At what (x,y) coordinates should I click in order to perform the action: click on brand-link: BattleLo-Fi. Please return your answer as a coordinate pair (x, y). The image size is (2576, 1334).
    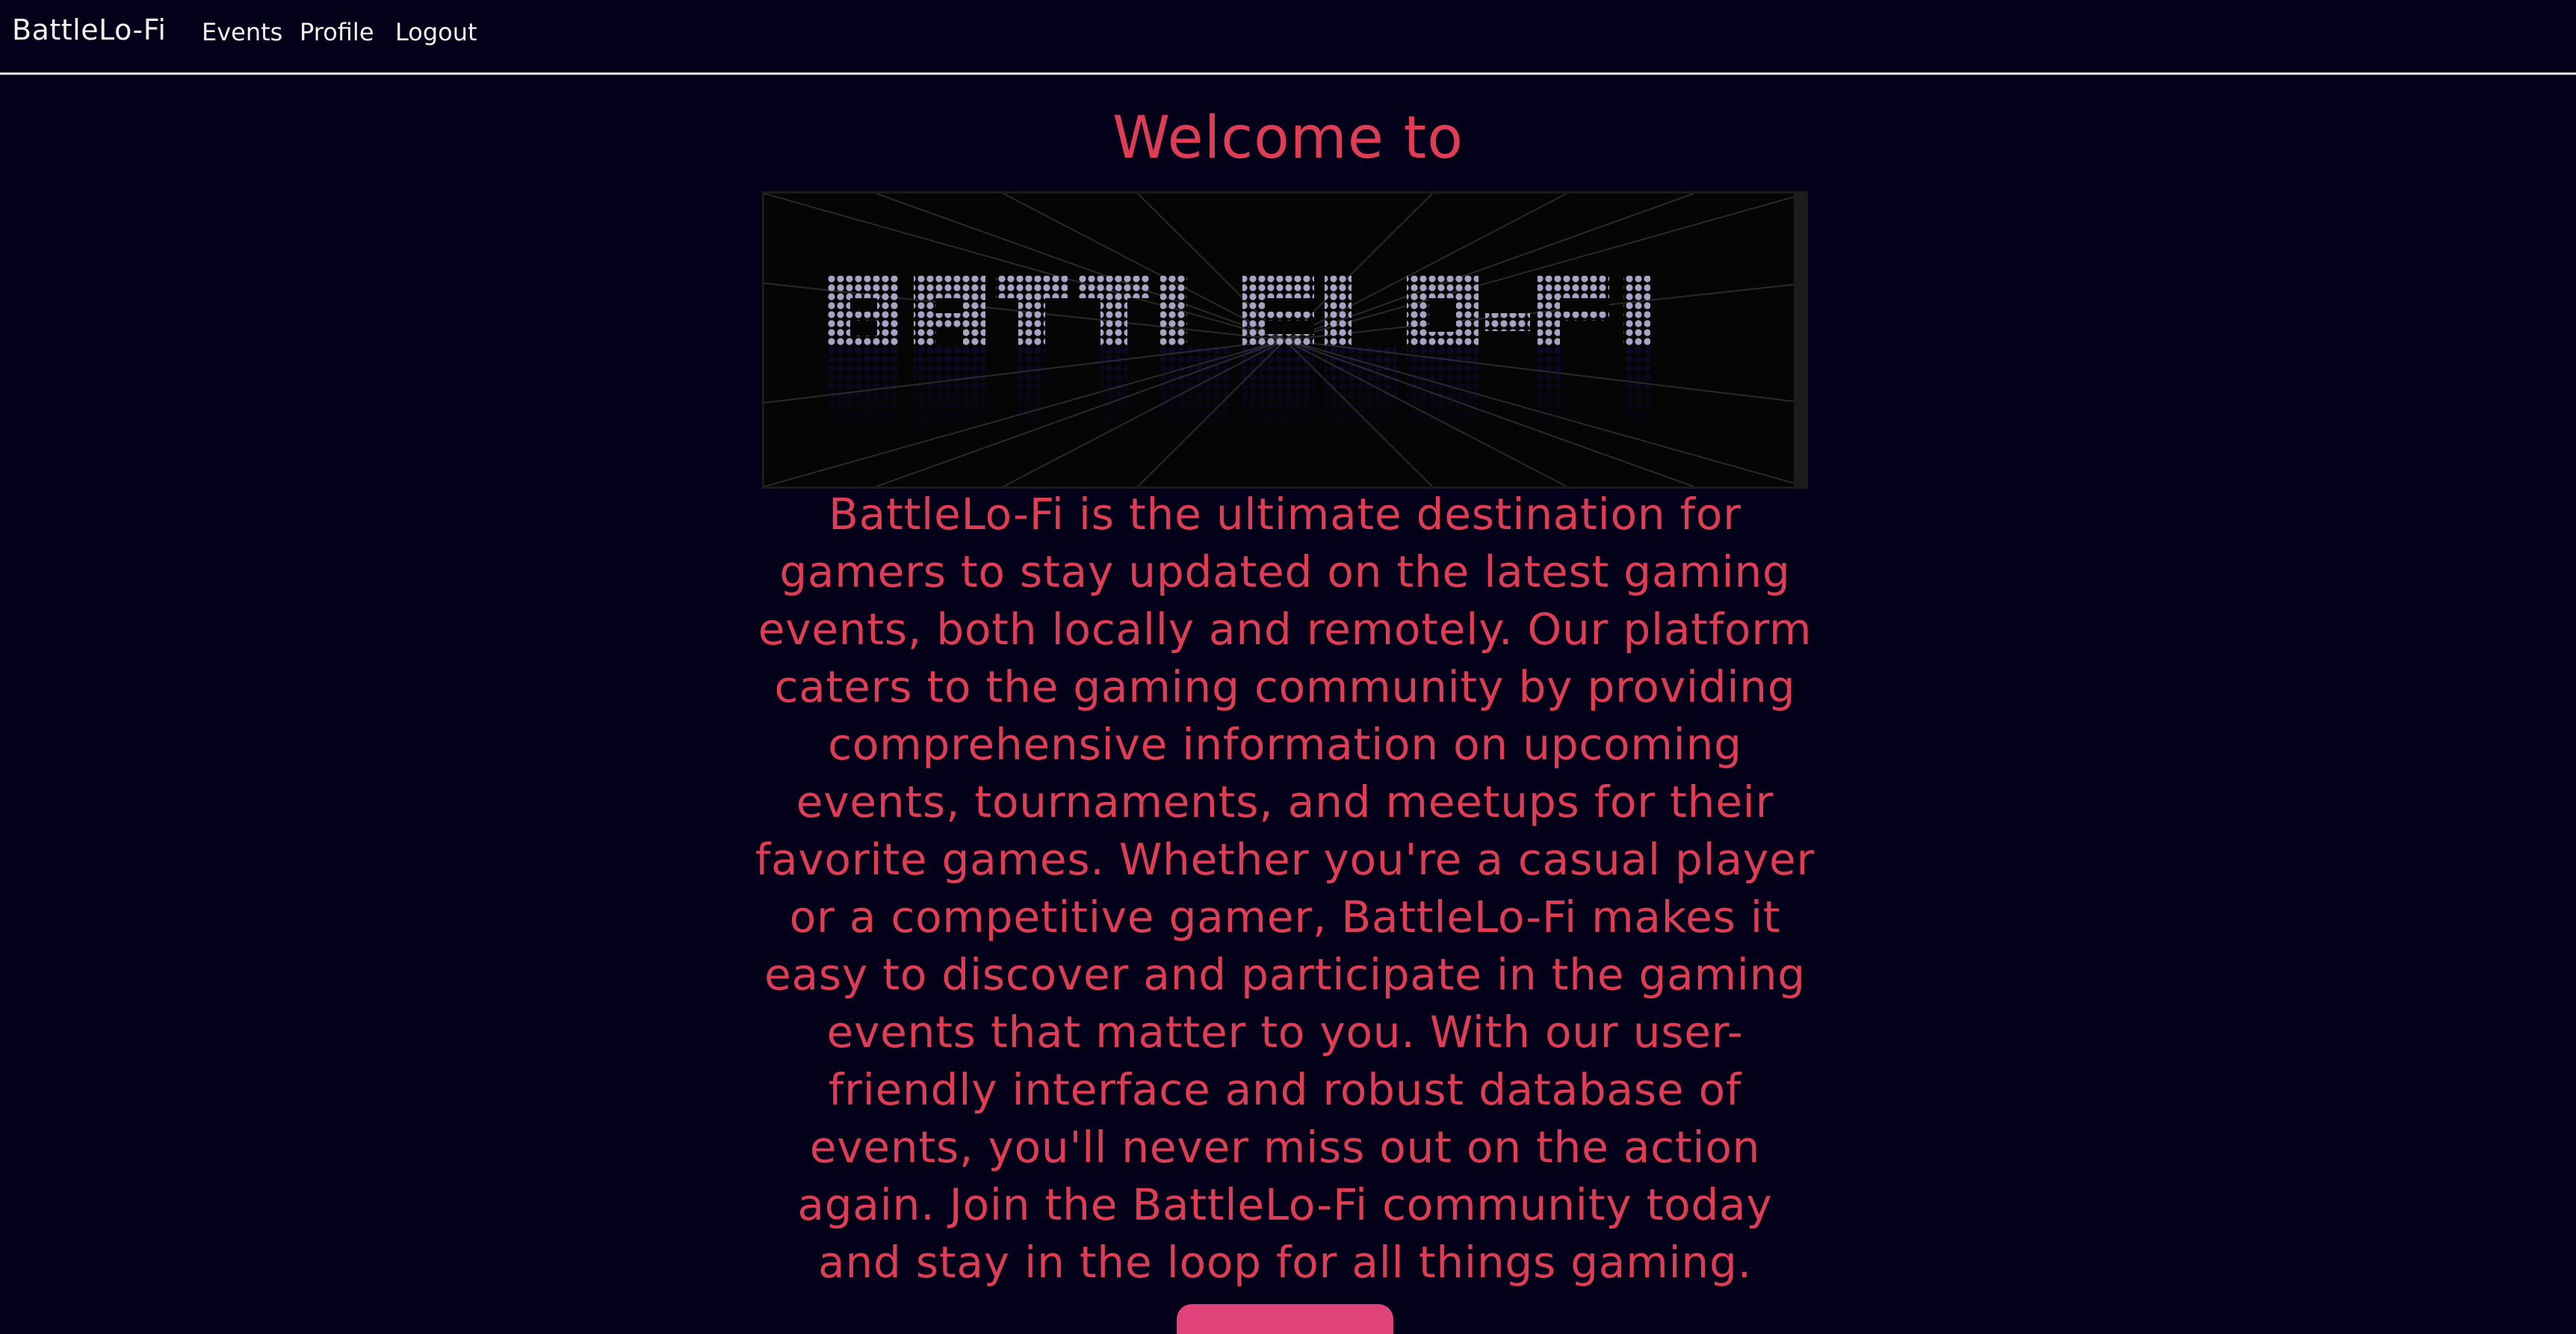
    Looking at the image, I should click on (89, 29).